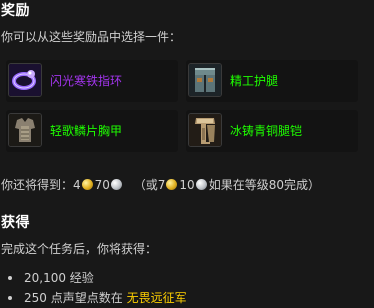 The width and height of the screenshot is (374, 308). I want to click on ring-icon, so click(25, 80).